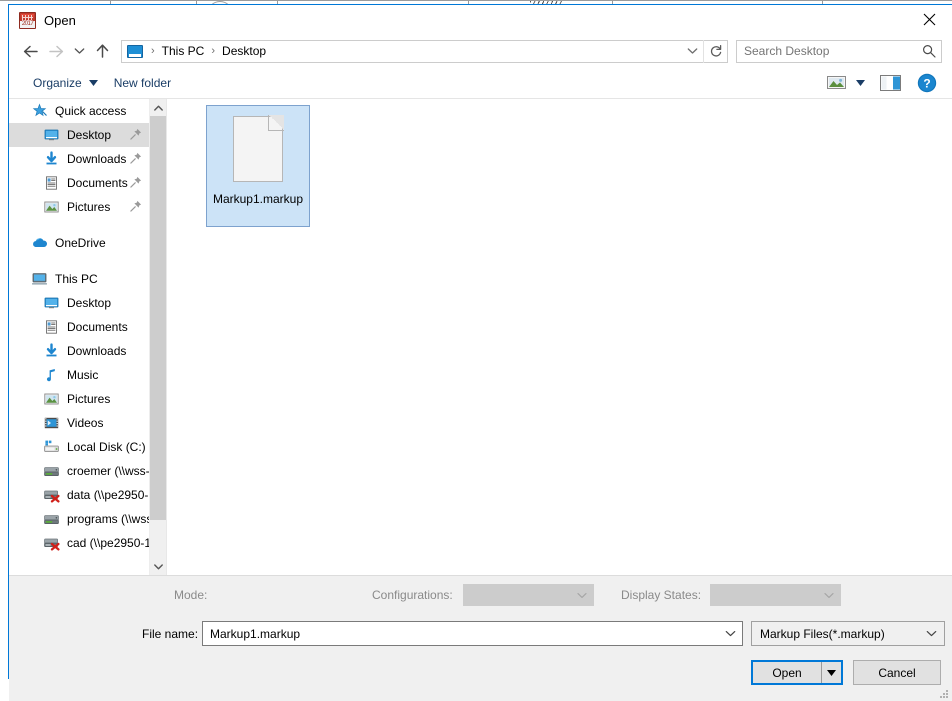 The height and width of the screenshot is (701, 952). I want to click on refresh-button, so click(715, 51).